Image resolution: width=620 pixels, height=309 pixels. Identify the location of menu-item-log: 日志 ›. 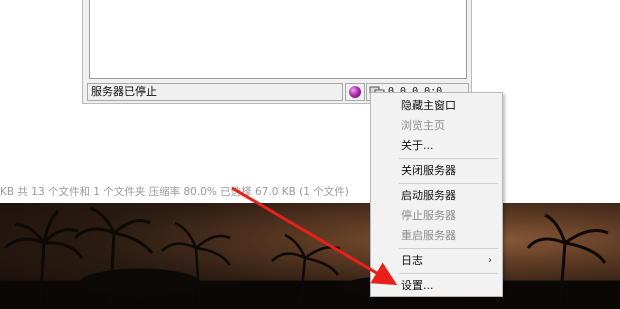
(436, 261).